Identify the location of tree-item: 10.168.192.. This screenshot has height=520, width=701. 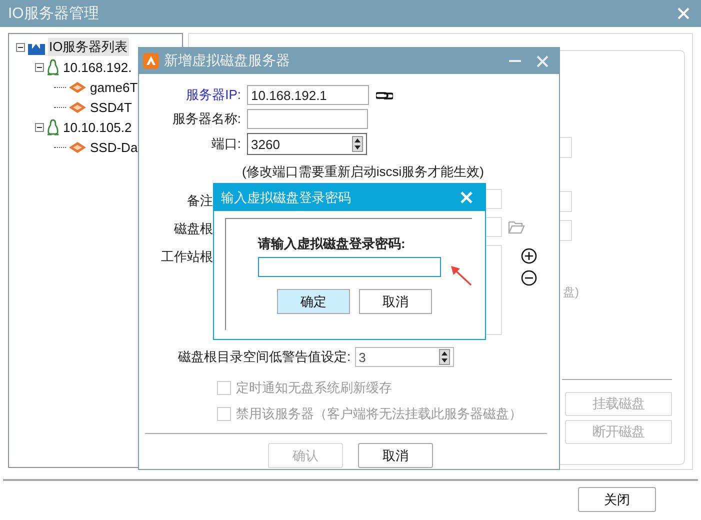
(97, 67).